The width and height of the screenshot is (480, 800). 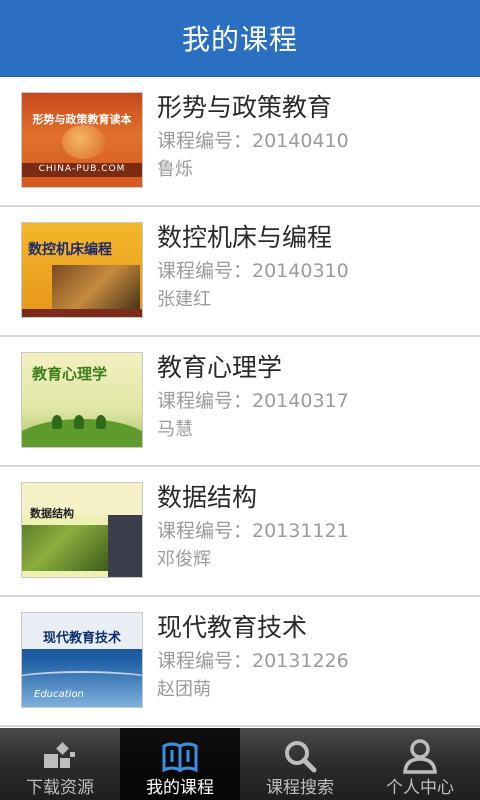 I want to click on cover-subtitle: Education, so click(x=59, y=694).